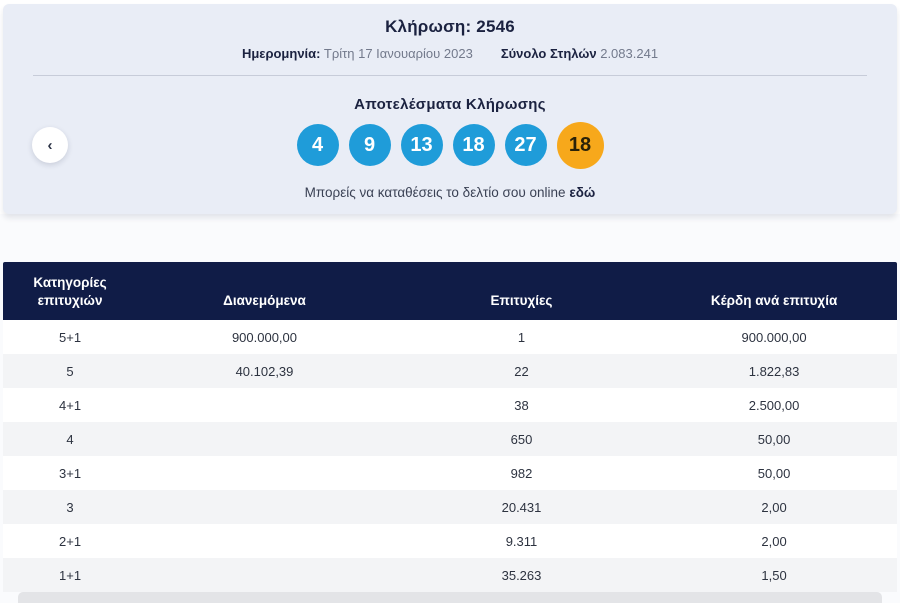  Describe the element at coordinates (264, 300) in the screenshot. I see `header-distributed: Διανεμόμενα` at that location.